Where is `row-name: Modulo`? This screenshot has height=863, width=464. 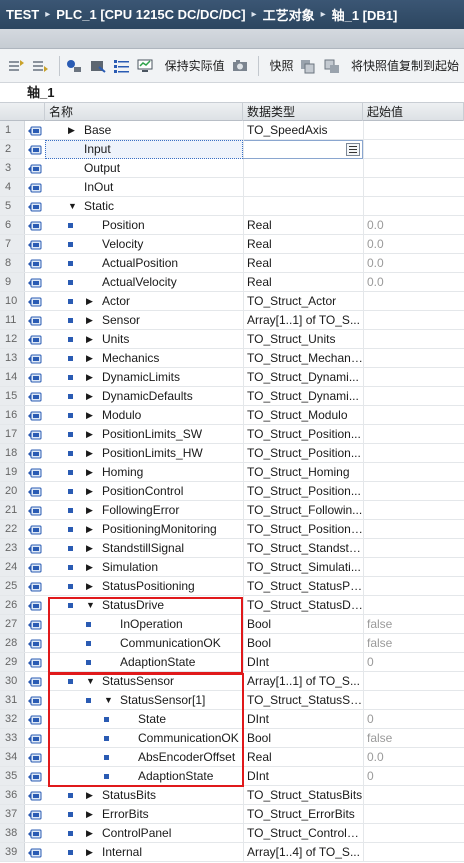
row-name: Modulo is located at coordinates (121, 415).